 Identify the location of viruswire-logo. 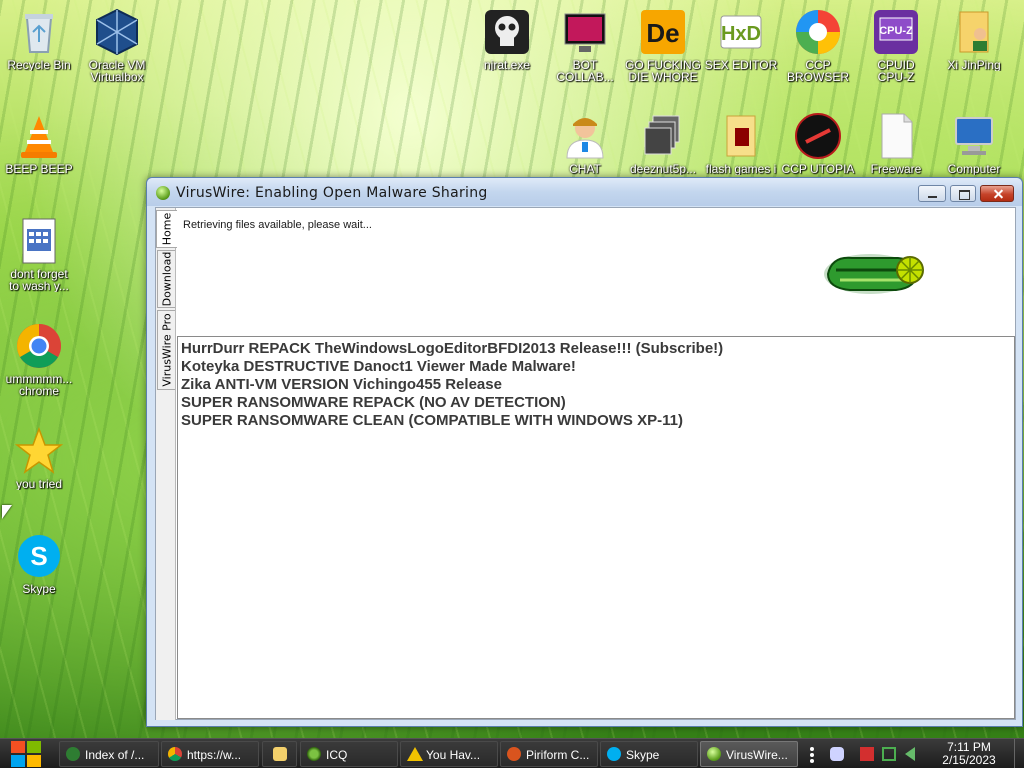
(874, 272).